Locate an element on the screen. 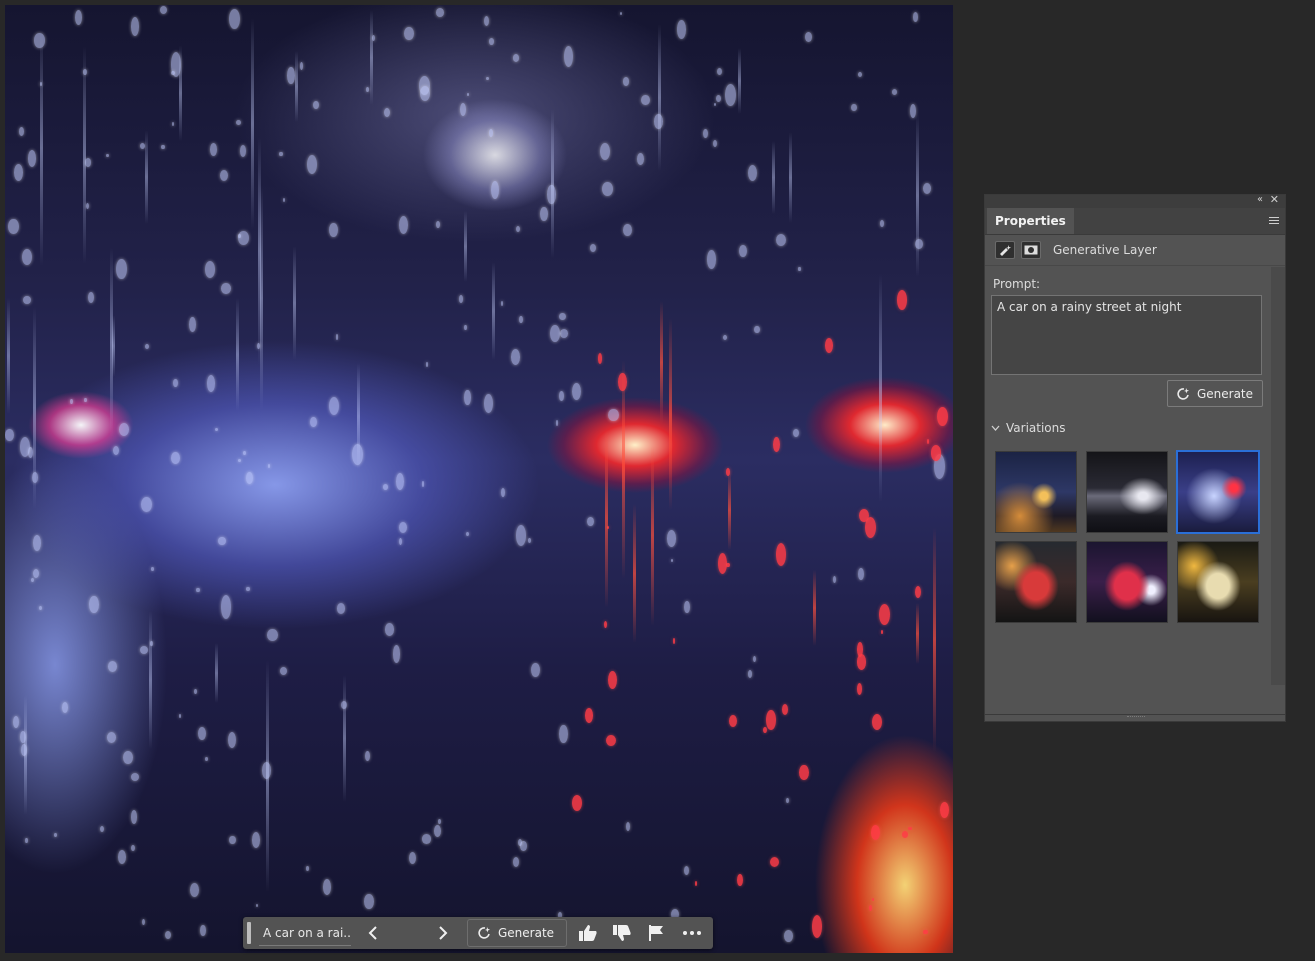 This screenshot has width=1315, height=961. taskbar-generate-button: Generate is located at coordinates (517, 933).